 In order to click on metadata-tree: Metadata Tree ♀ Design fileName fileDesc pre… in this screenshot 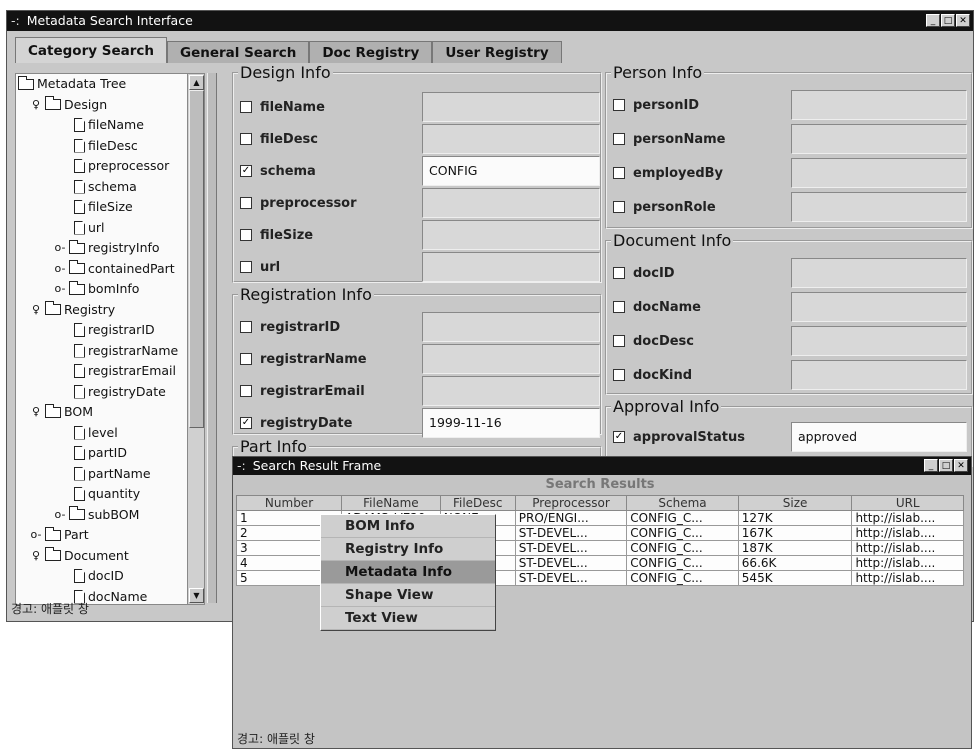, I will do `click(110, 339)`.